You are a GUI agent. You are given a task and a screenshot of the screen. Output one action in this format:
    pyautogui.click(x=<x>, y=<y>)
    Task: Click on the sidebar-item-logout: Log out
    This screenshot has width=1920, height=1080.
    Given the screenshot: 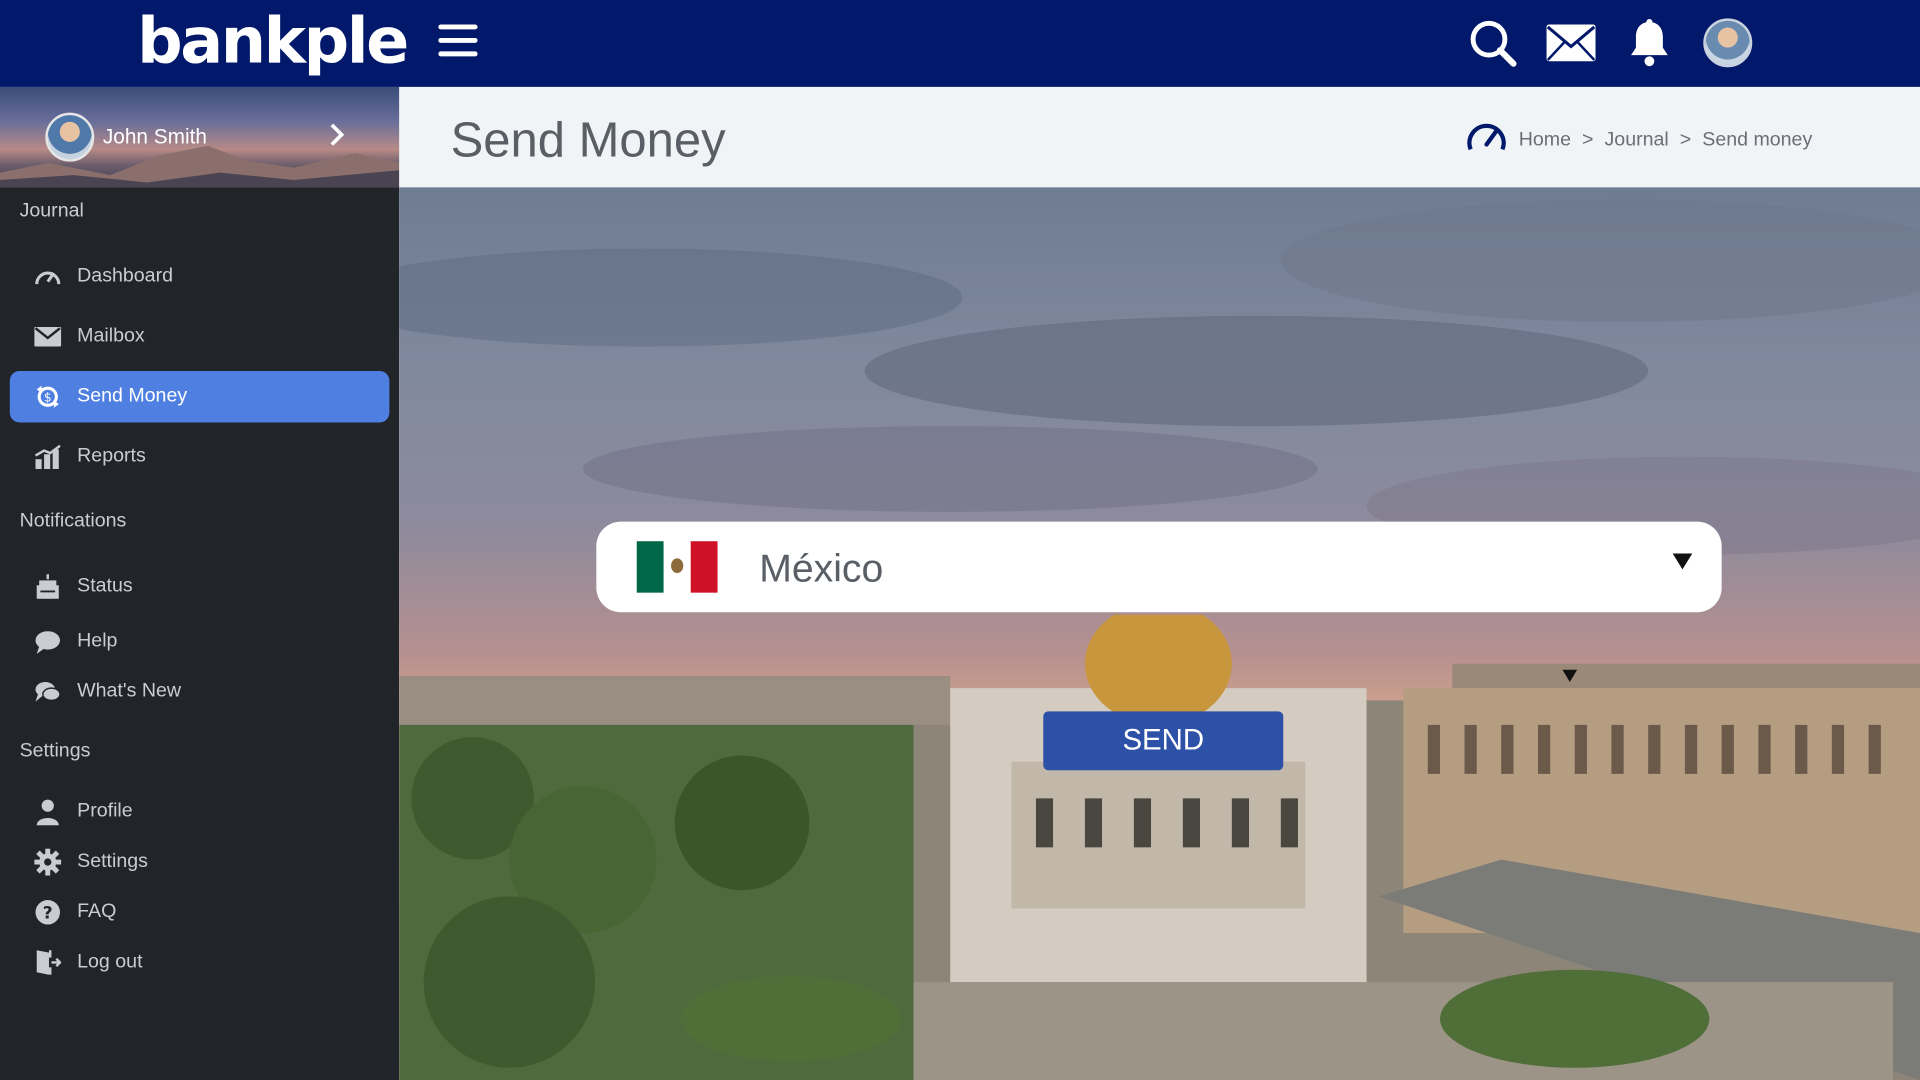 What is the action you would take?
    pyautogui.click(x=200, y=962)
    